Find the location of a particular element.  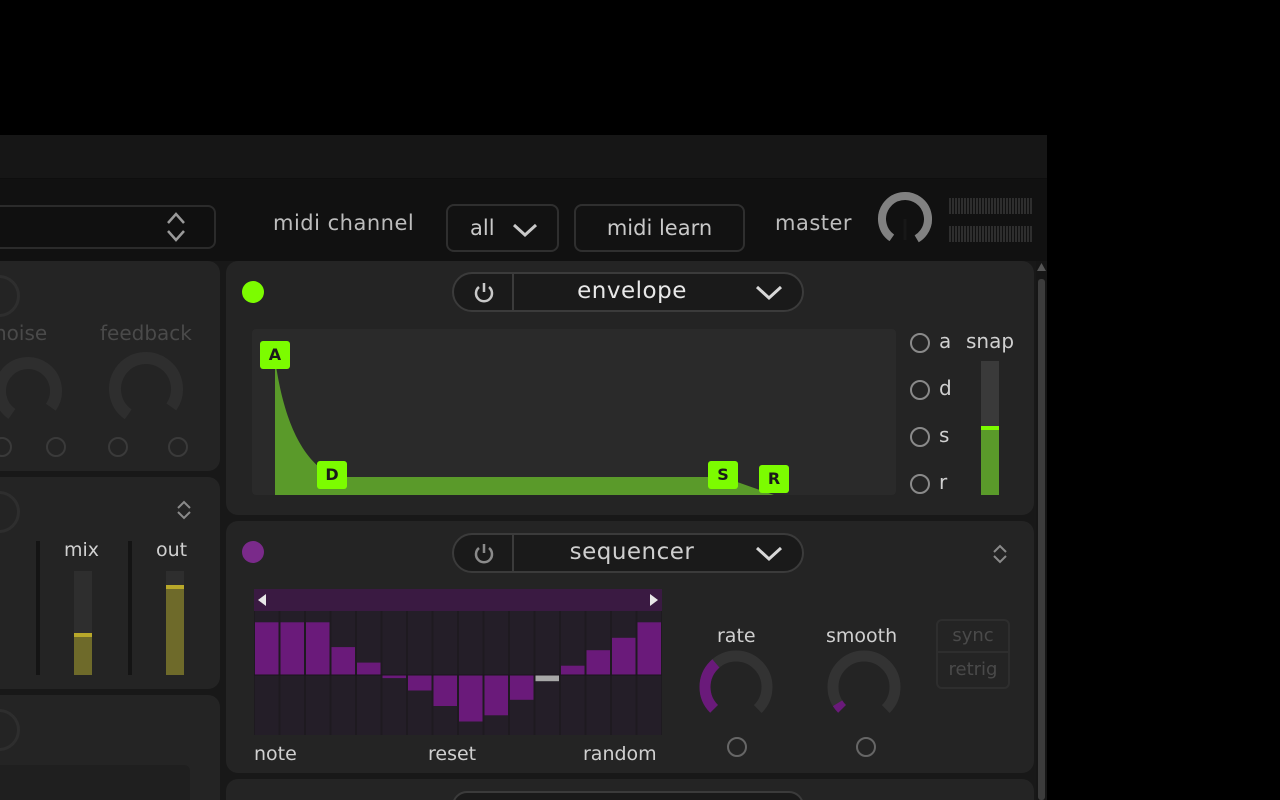

midi-channel-dropdown: all is located at coordinates (502, 228).